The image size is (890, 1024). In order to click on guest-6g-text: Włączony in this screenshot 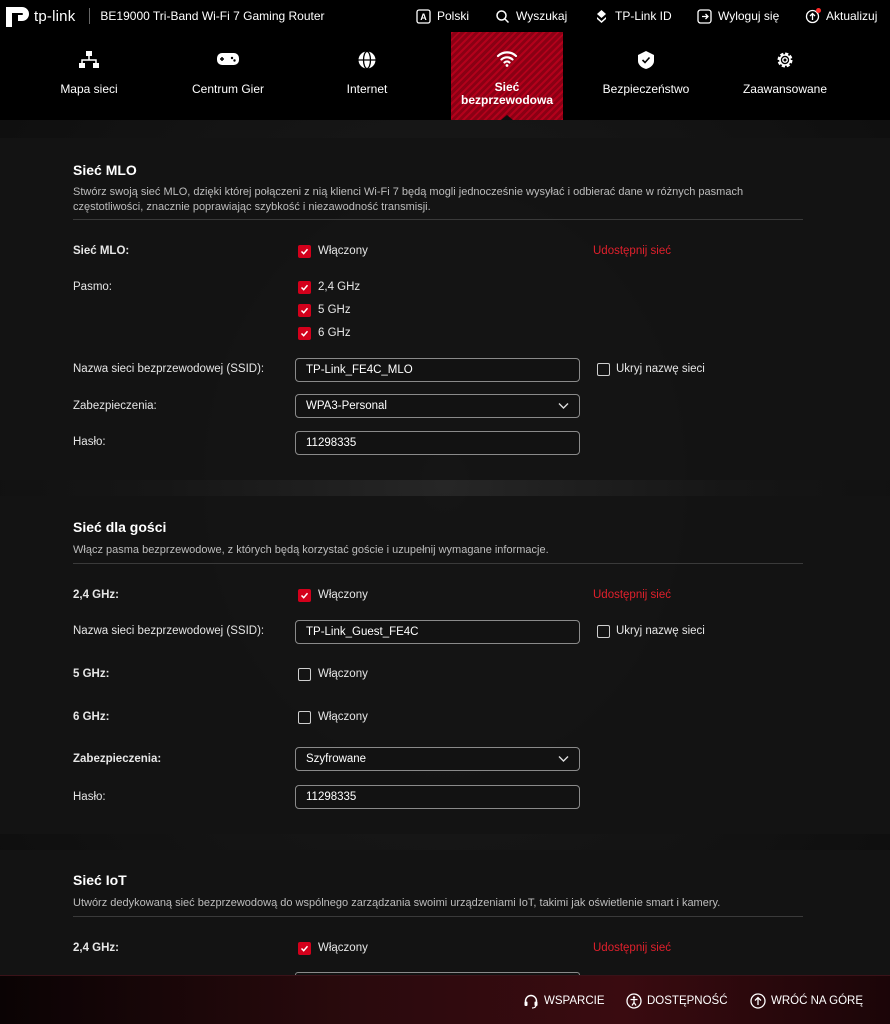, I will do `click(343, 717)`.